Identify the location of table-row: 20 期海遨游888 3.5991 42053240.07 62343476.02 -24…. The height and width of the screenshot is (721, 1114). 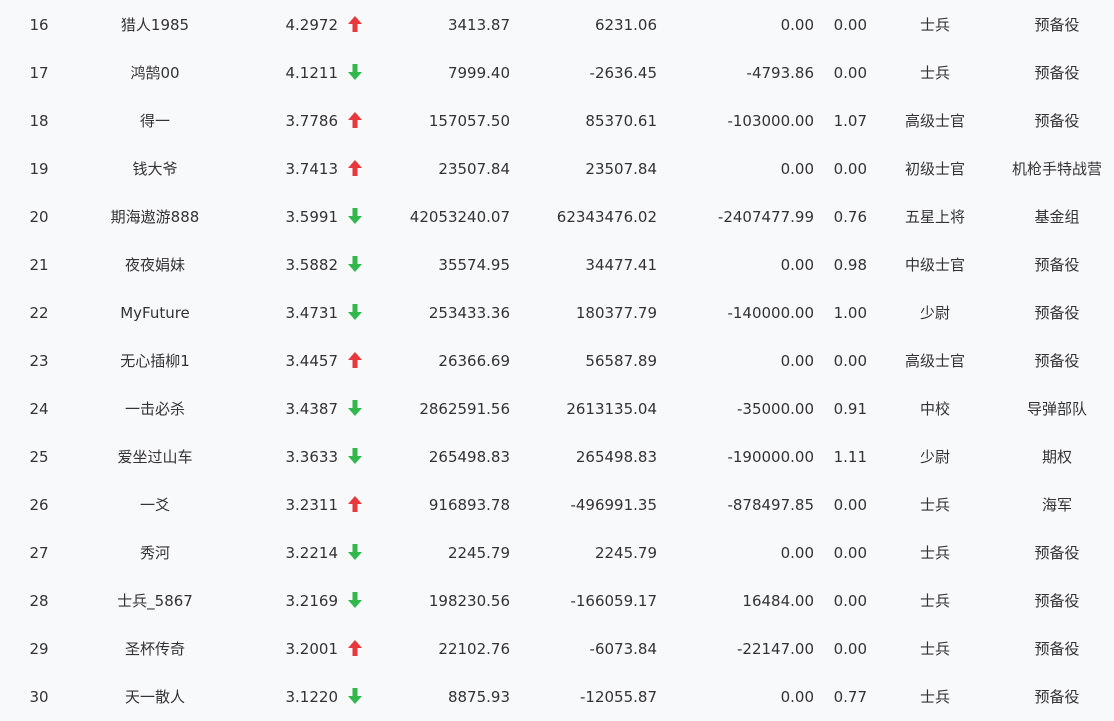
(557, 217).